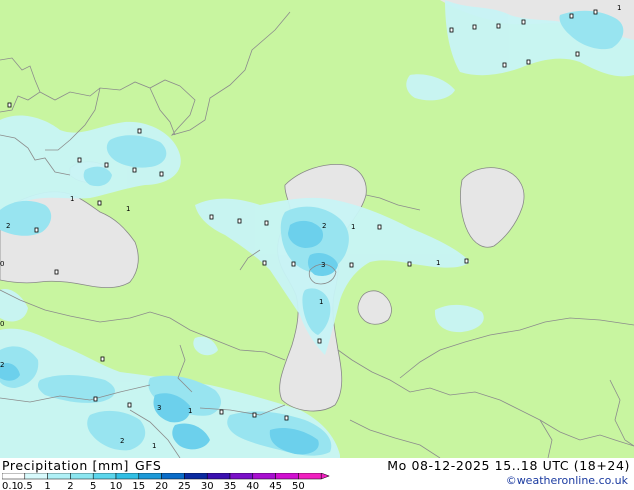 The width and height of the screenshot is (634, 490). Describe the element at coordinates (161, 485) in the screenshot. I see `scale-tick-label: 20` at that location.